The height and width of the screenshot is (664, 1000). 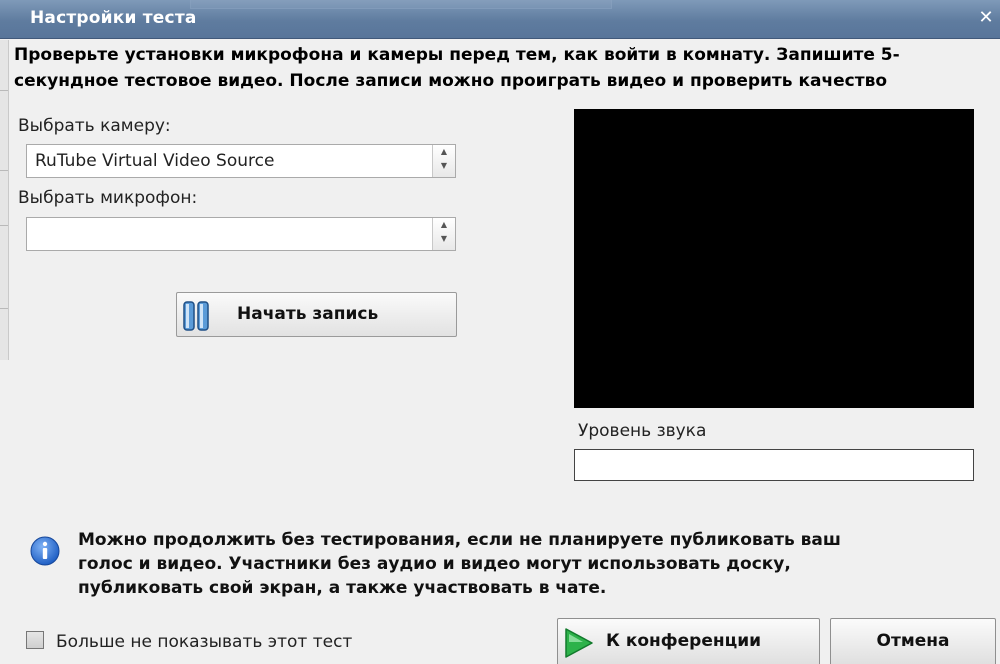 I want to click on microphone-select: ▲ ▼, so click(x=241, y=234).